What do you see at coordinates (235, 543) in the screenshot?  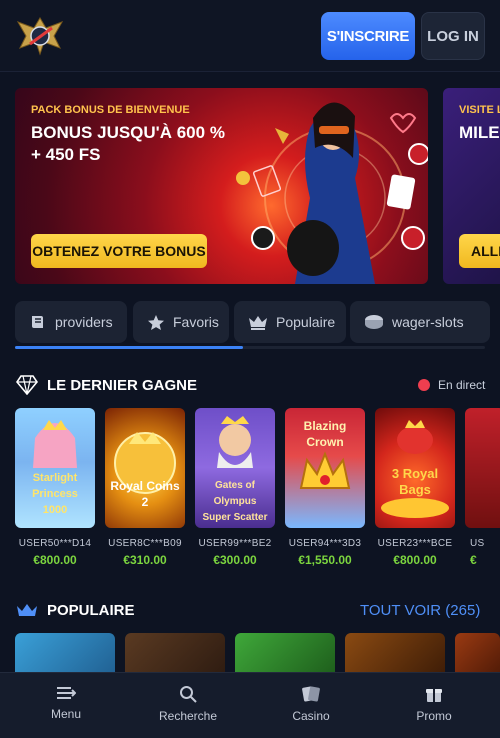 I see `winner-username: USER99***BE2` at bounding box center [235, 543].